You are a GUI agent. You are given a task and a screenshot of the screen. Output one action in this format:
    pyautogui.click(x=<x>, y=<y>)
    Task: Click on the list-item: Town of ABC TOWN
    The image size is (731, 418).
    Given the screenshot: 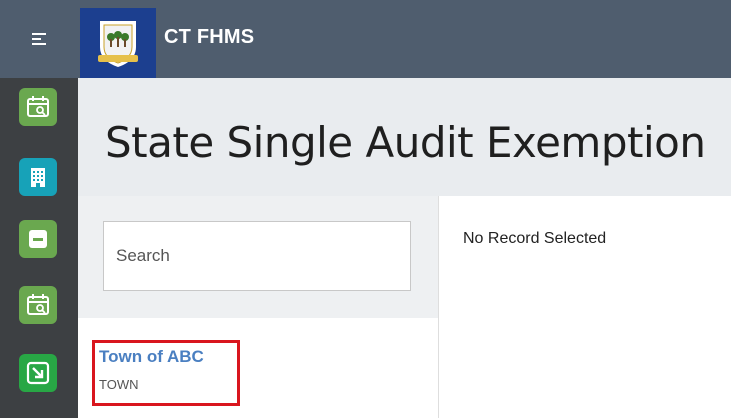 What is the action you would take?
    pyautogui.click(x=166, y=373)
    